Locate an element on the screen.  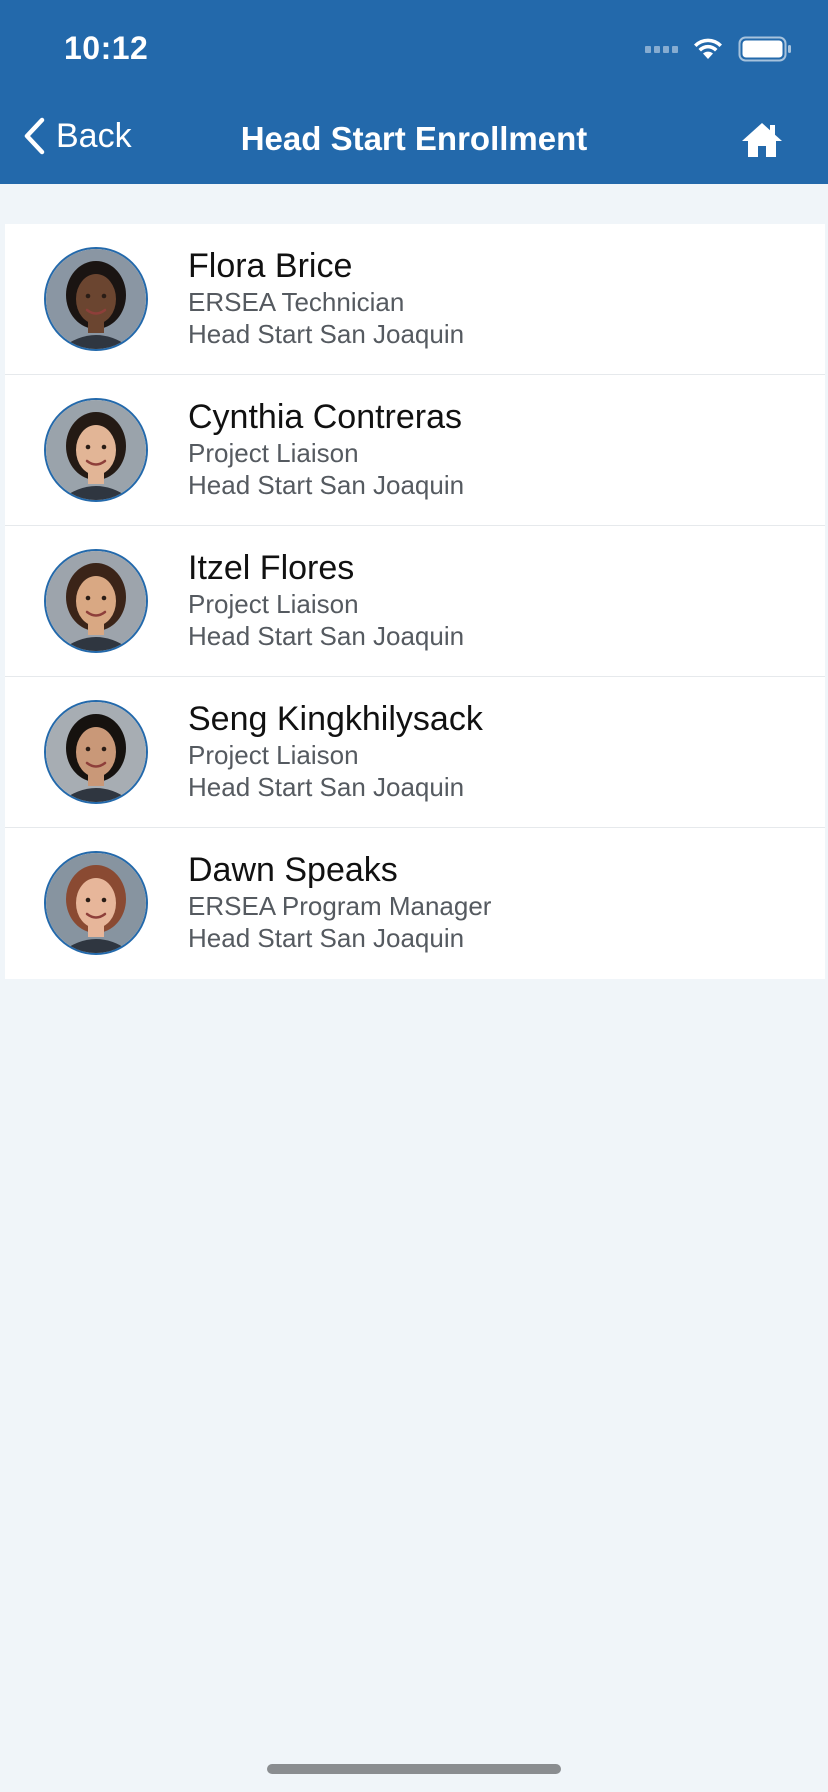
contact-name: Itzel Flores is located at coordinates (271, 568).